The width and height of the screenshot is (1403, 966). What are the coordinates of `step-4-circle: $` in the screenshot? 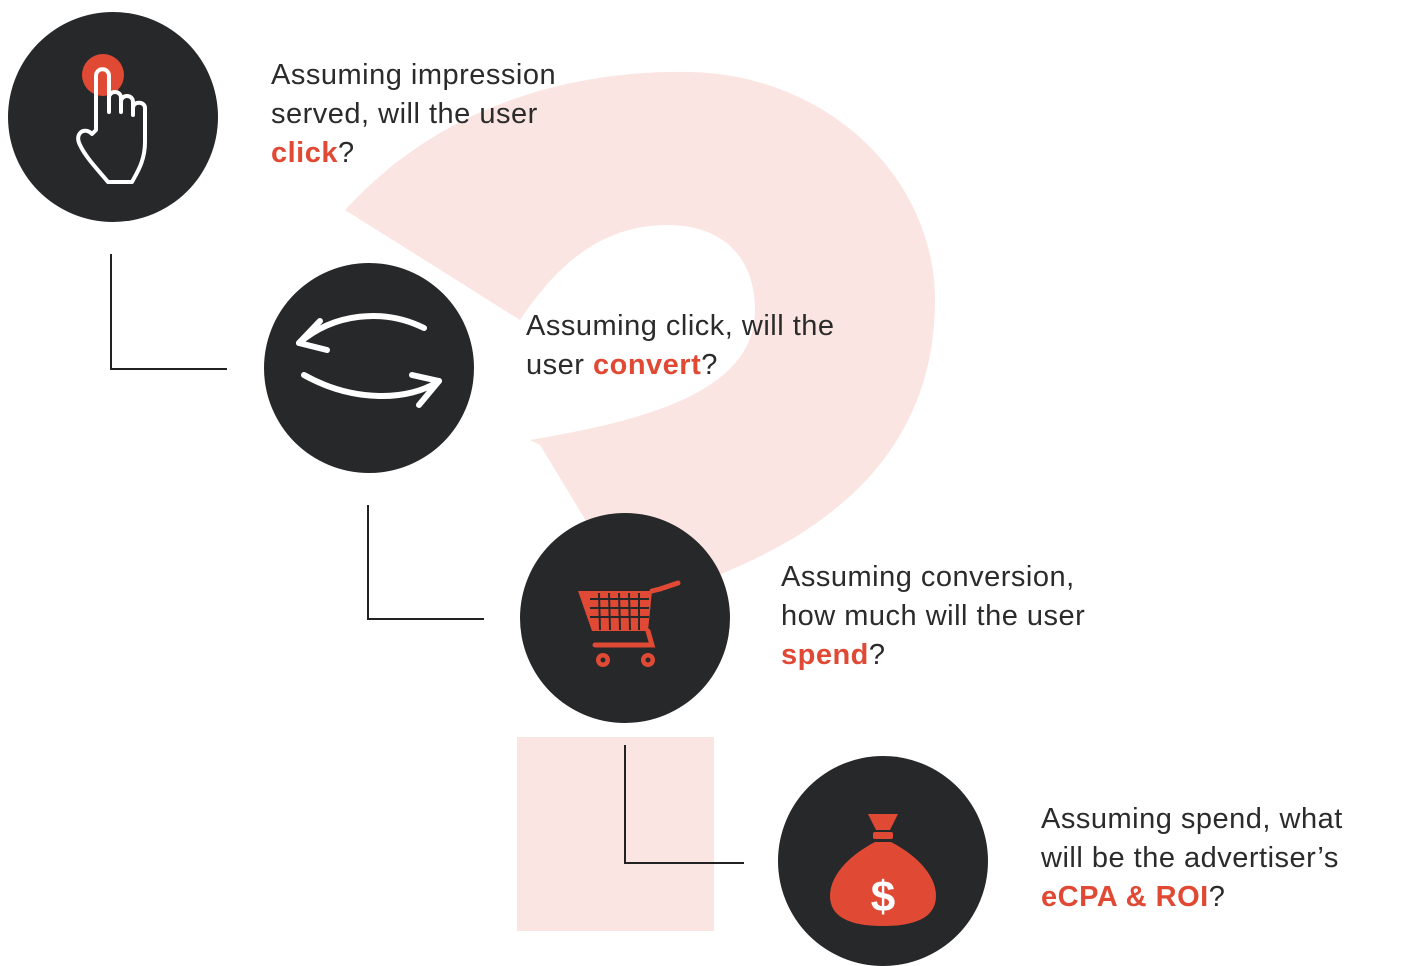 It's located at (883, 861).